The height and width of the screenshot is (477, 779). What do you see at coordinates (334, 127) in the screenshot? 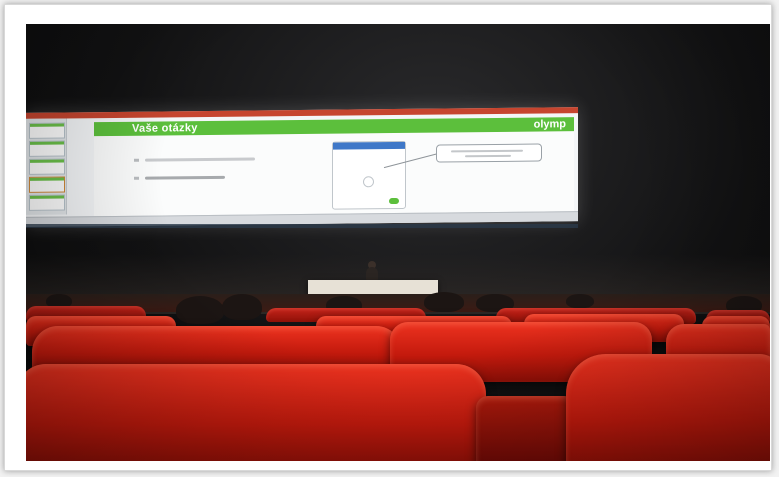
I see `slide-header-bar: Vaše otázky olymp` at bounding box center [334, 127].